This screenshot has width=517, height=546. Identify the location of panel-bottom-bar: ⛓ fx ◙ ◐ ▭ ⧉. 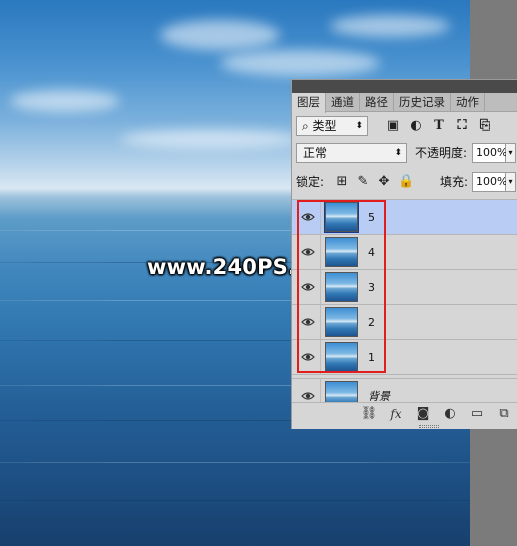
(404, 413).